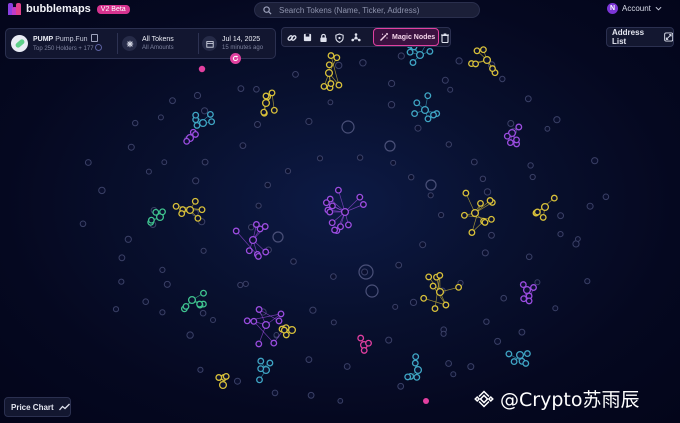 The height and width of the screenshot is (423, 680). I want to click on holder-cluster-pink, so click(364, 344).